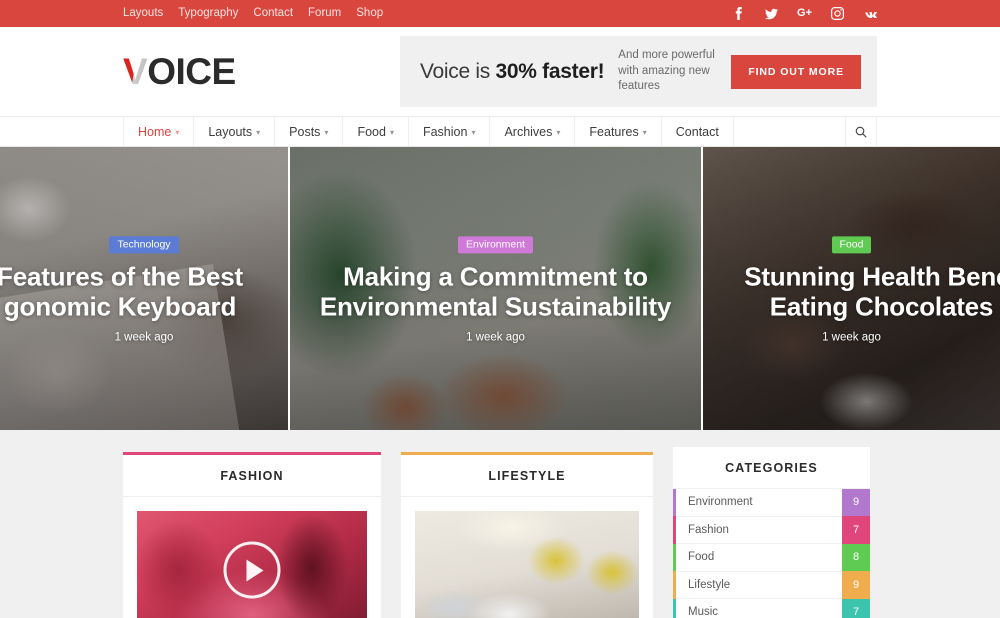 The height and width of the screenshot is (618, 1000). I want to click on lifestyle-card-body, so click(527, 557).